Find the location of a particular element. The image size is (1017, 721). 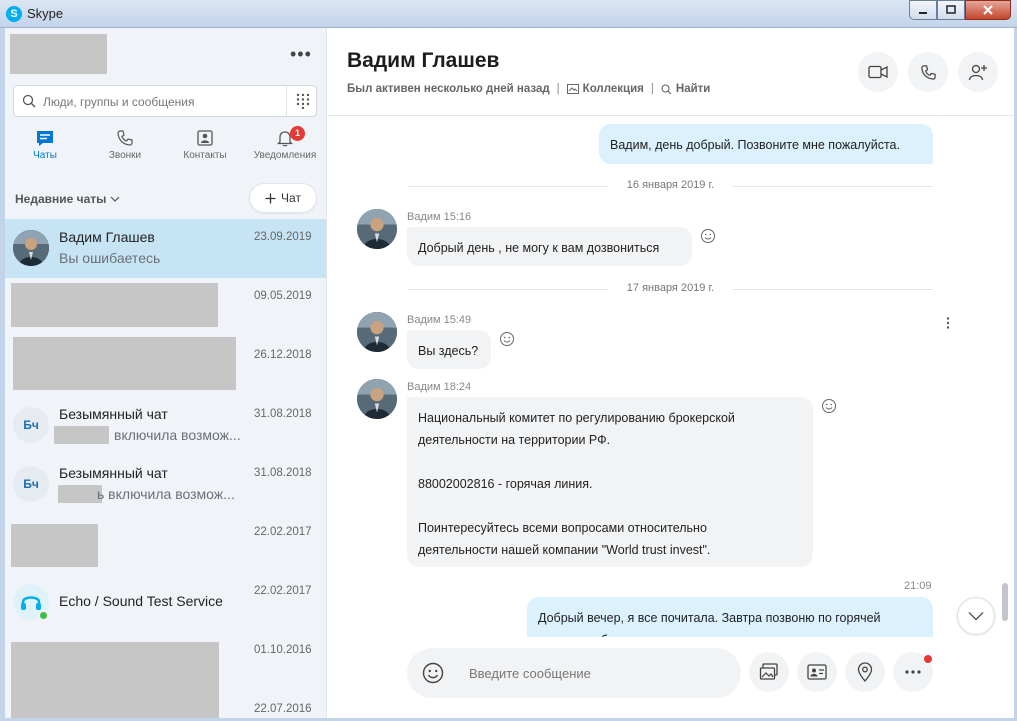

find-label: Найти is located at coordinates (693, 89).